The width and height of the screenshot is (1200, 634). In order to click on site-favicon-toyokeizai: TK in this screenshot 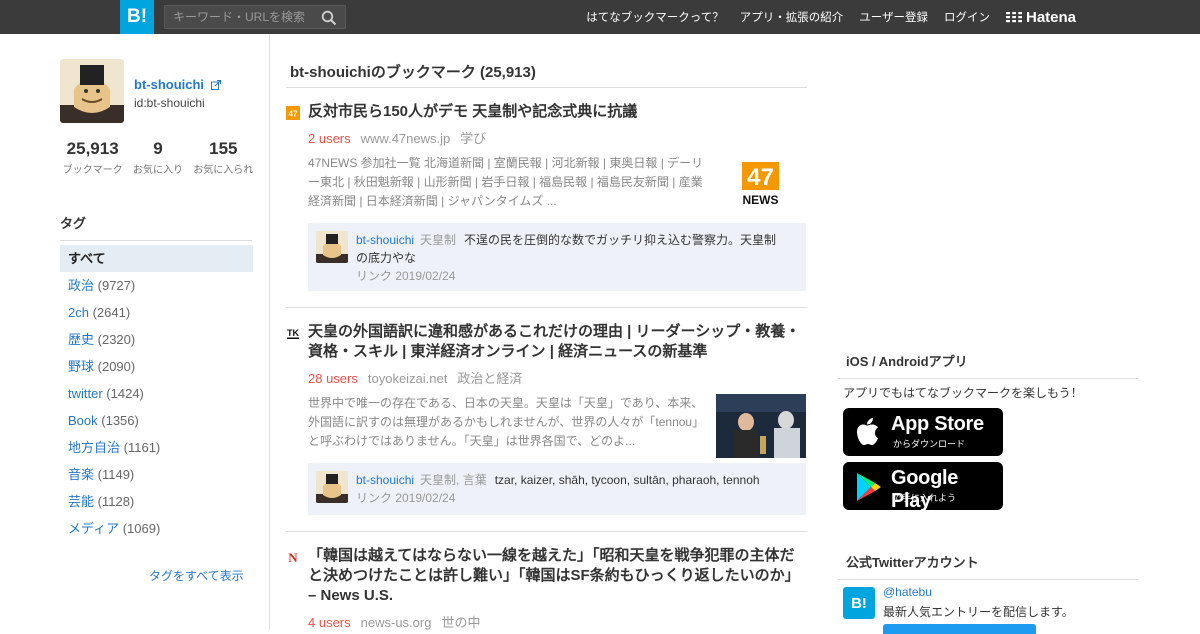, I will do `click(293, 333)`.